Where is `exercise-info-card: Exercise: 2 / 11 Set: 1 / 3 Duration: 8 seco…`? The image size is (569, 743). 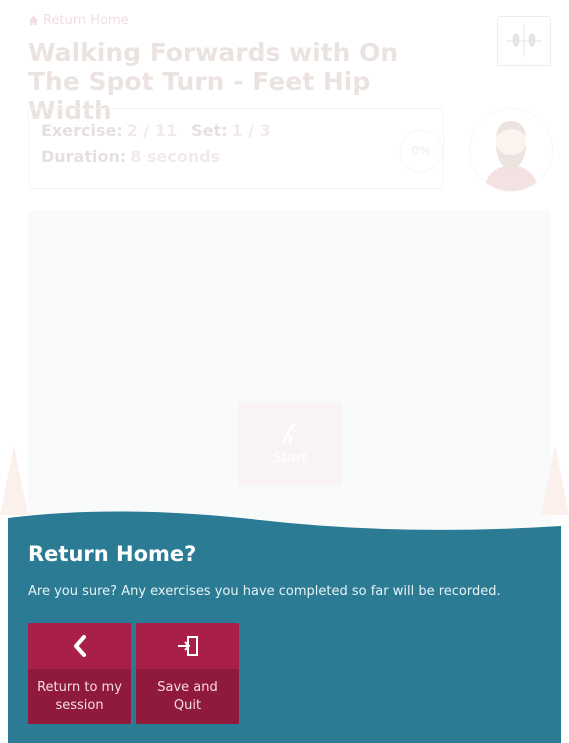 exercise-info-card: Exercise: 2 / 11 Set: 1 / 3 Duration: 8 seco… is located at coordinates (236, 148).